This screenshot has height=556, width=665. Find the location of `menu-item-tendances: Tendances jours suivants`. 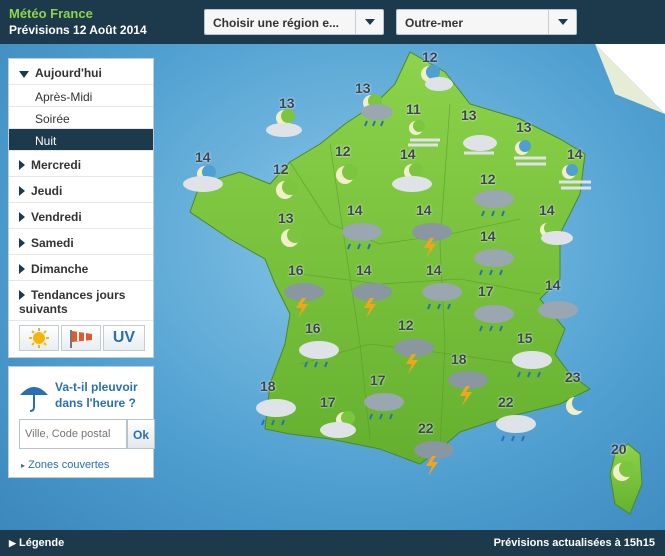

menu-item-tendances: Tendances jours suivants is located at coordinates (81, 301).